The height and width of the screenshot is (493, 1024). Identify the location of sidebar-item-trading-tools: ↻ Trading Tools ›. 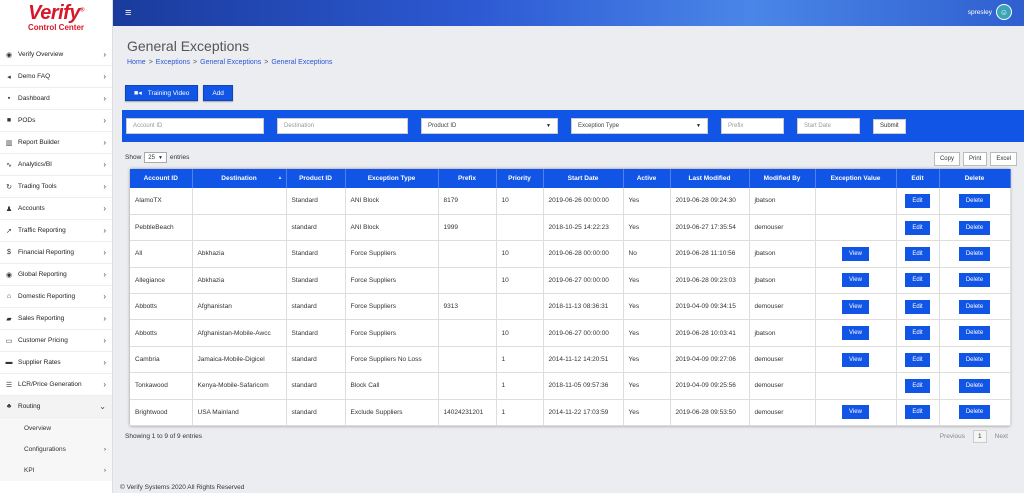
(56, 187).